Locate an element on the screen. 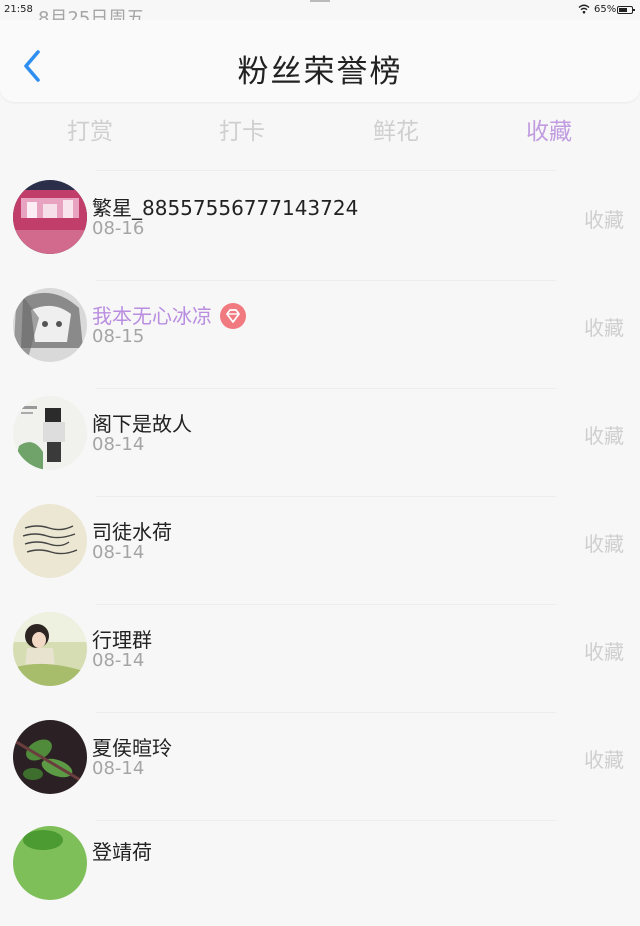 This screenshot has width=640, height=926. tab-flowers: 鲜花 is located at coordinates (396, 129).